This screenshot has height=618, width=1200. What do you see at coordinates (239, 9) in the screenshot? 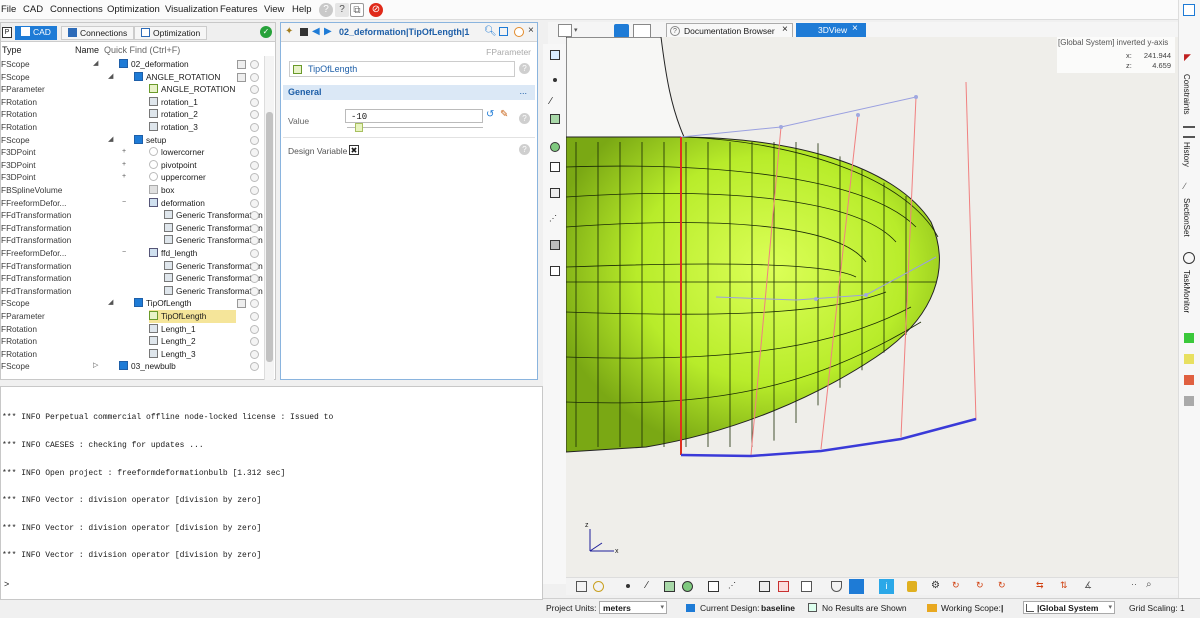
I see `menu-features: Features` at bounding box center [239, 9].